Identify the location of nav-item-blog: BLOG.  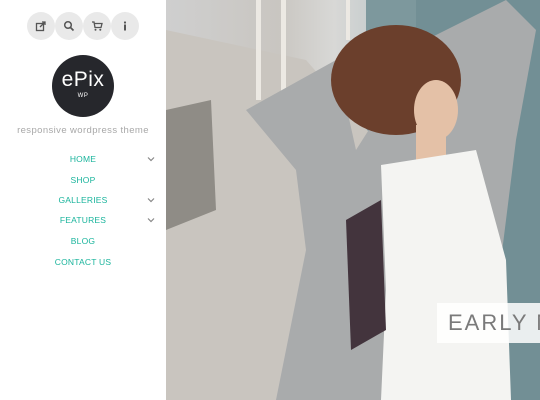
(83, 241).